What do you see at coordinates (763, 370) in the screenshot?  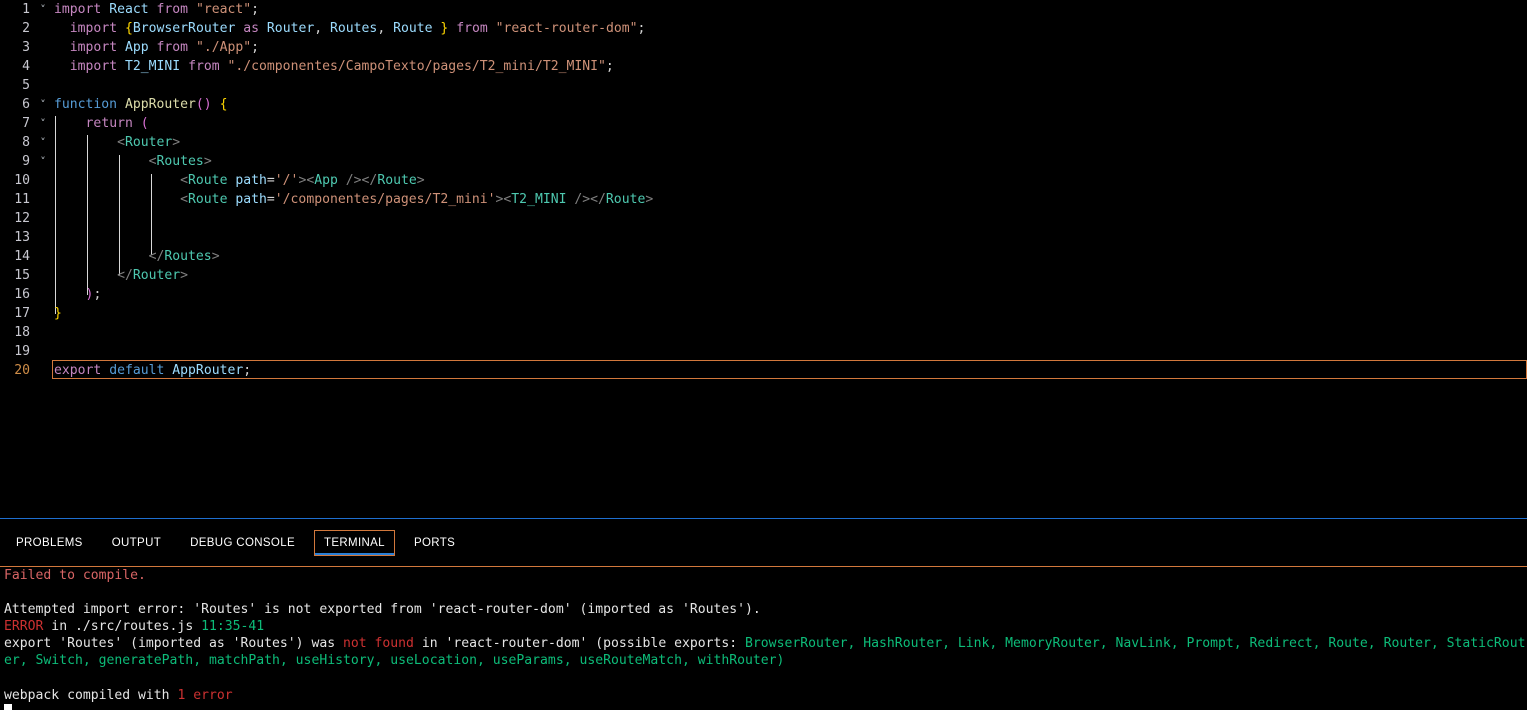 I see `code-line: 20 export default AppRouter;` at bounding box center [763, 370].